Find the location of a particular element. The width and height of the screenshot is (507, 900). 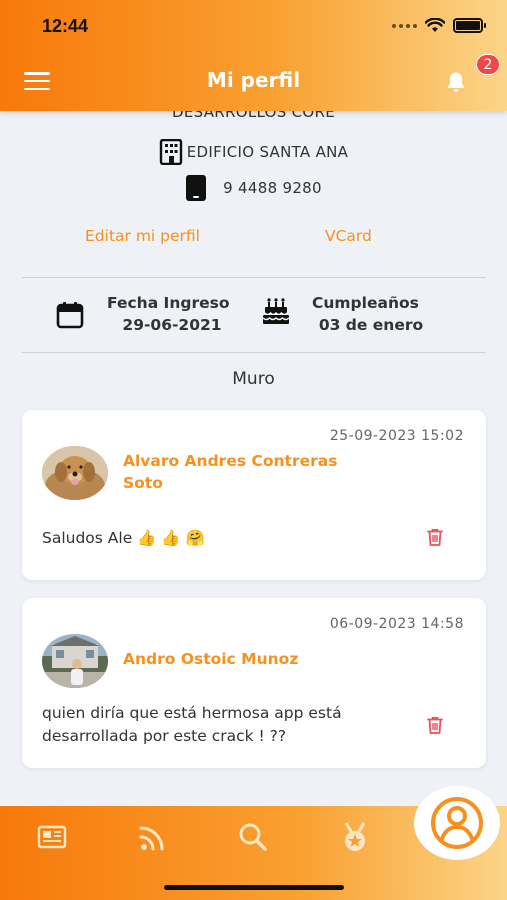

fecha-ingreso-label: Fecha Ingreso is located at coordinates (168, 303).